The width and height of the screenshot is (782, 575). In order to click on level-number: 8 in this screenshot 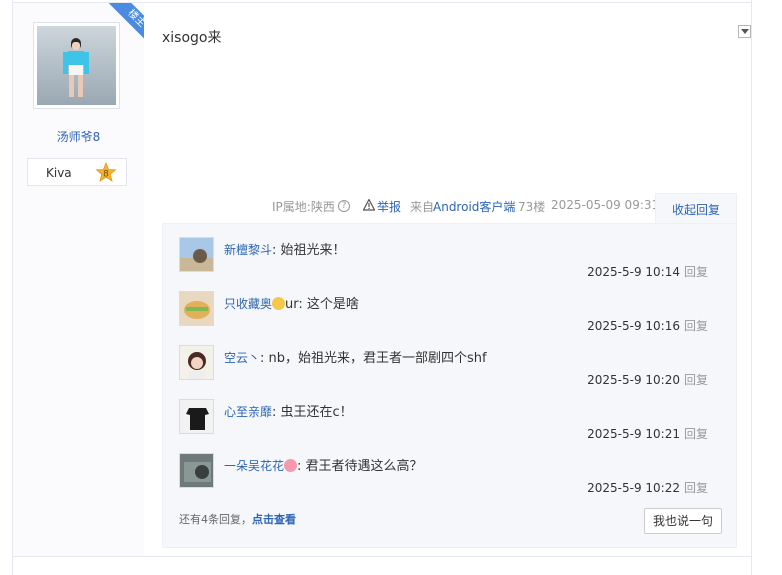, I will do `click(106, 175)`.